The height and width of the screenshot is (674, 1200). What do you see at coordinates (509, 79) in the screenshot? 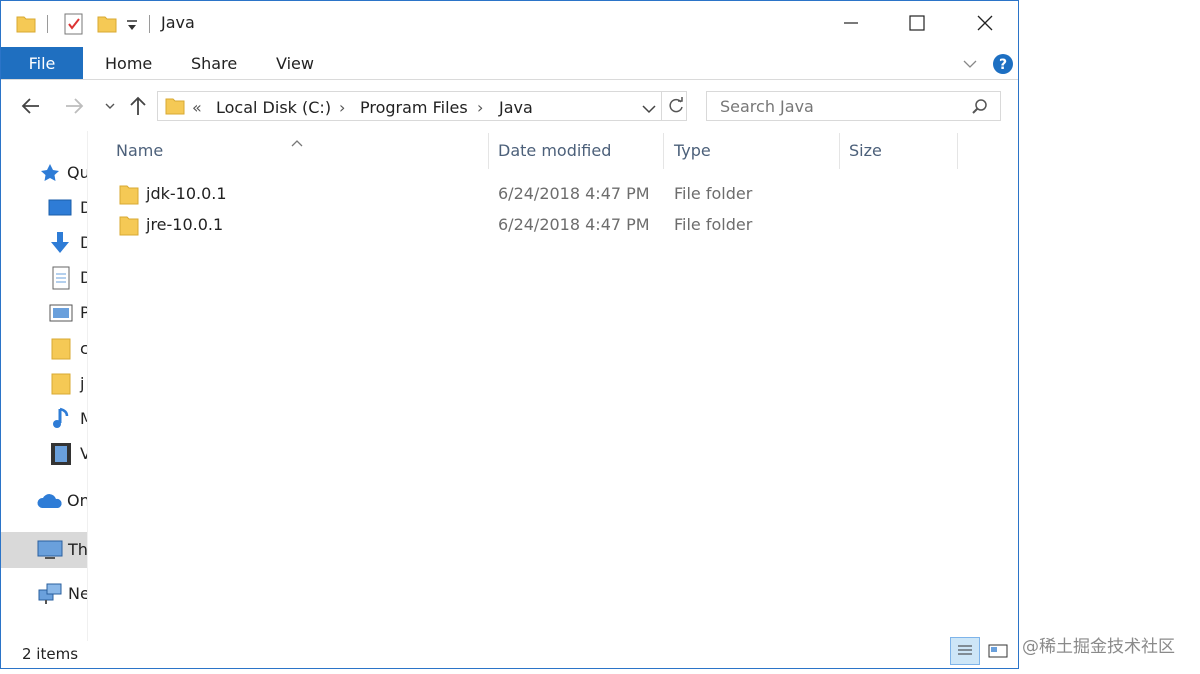
I see `ribbon-divider` at bounding box center [509, 79].